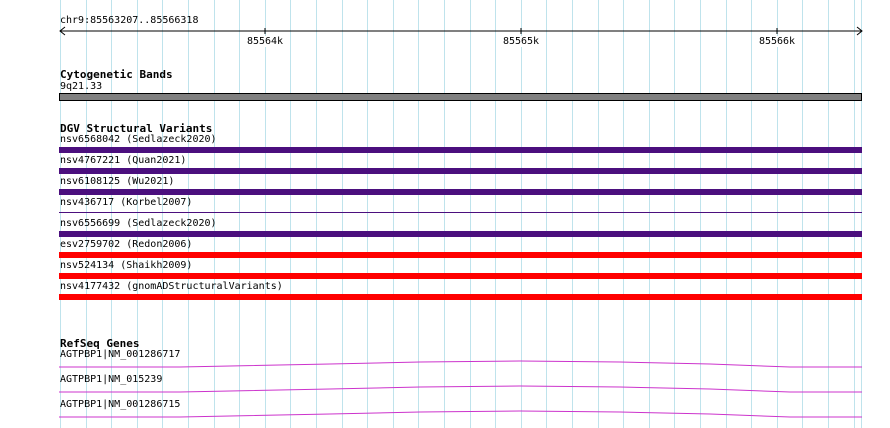 This screenshot has width=890, height=428. I want to click on dgv-feature-label: nsv4177432 (gnomADStructuralVariants), so click(171, 286).